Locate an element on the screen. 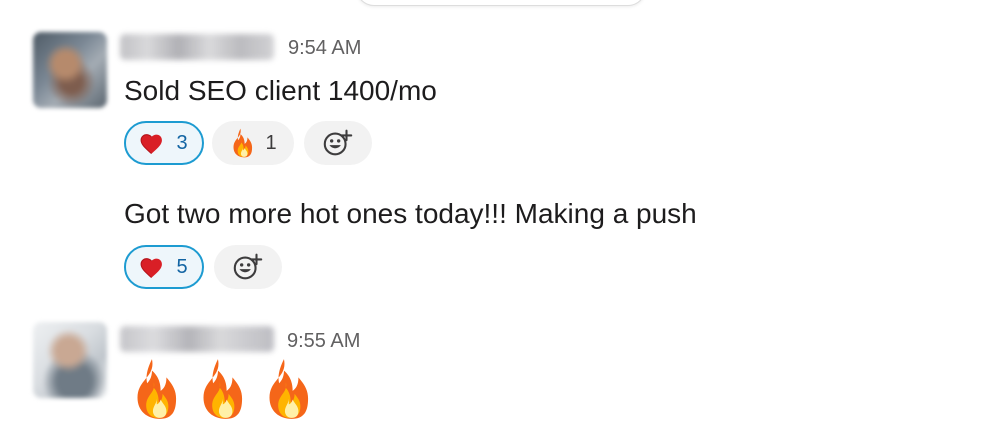  reaction-row: 3 1 is located at coordinates (248, 143).